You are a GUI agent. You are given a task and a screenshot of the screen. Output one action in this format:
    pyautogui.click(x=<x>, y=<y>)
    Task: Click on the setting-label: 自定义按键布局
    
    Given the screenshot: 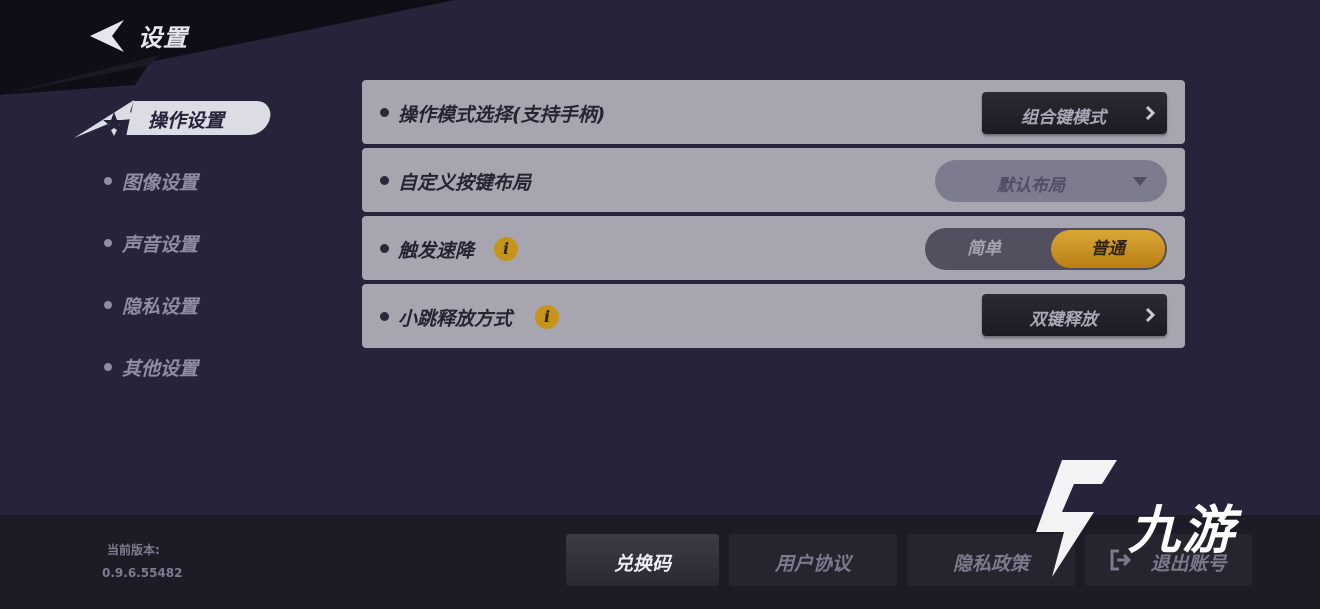 What is the action you would take?
    pyautogui.click(x=465, y=183)
    